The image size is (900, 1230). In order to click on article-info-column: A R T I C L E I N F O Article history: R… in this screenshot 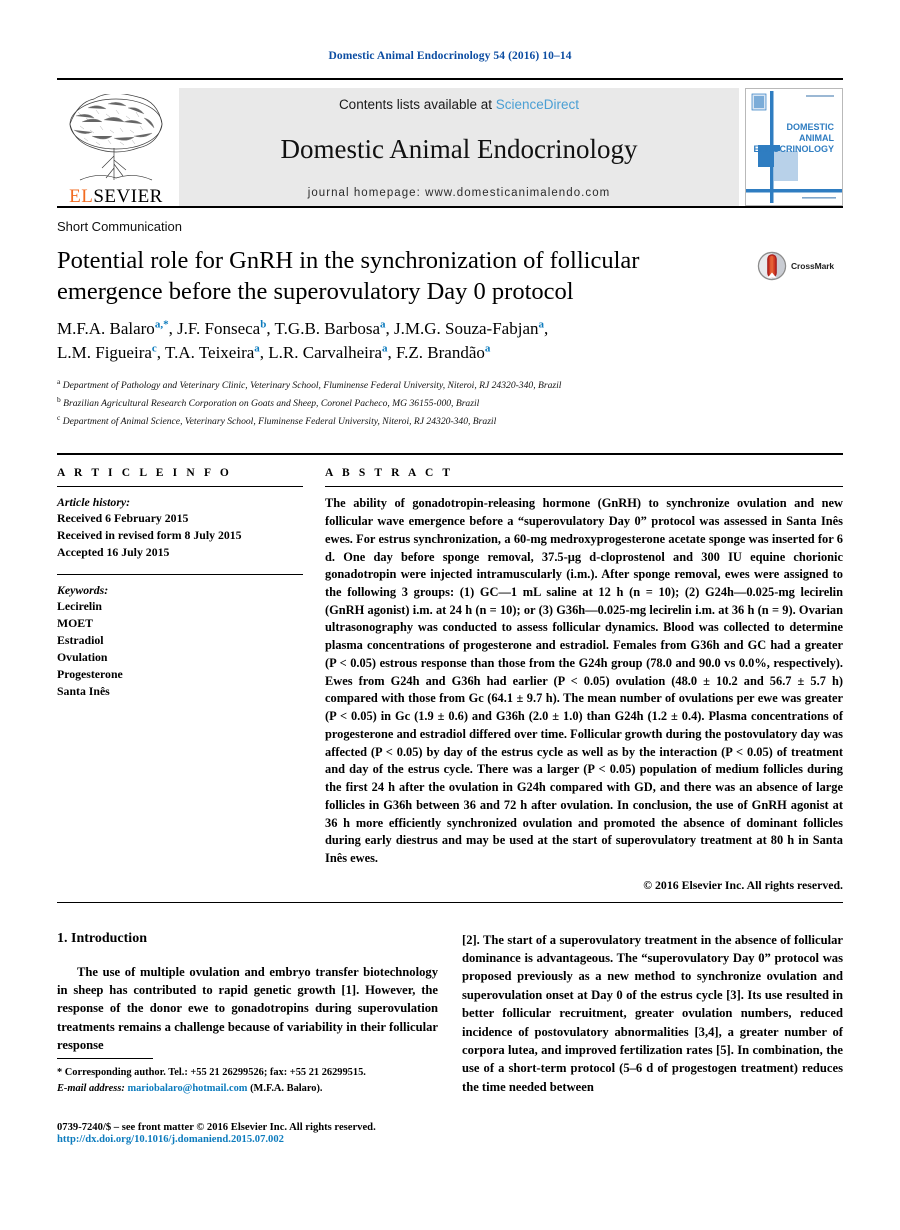, I will do `click(180, 679)`.